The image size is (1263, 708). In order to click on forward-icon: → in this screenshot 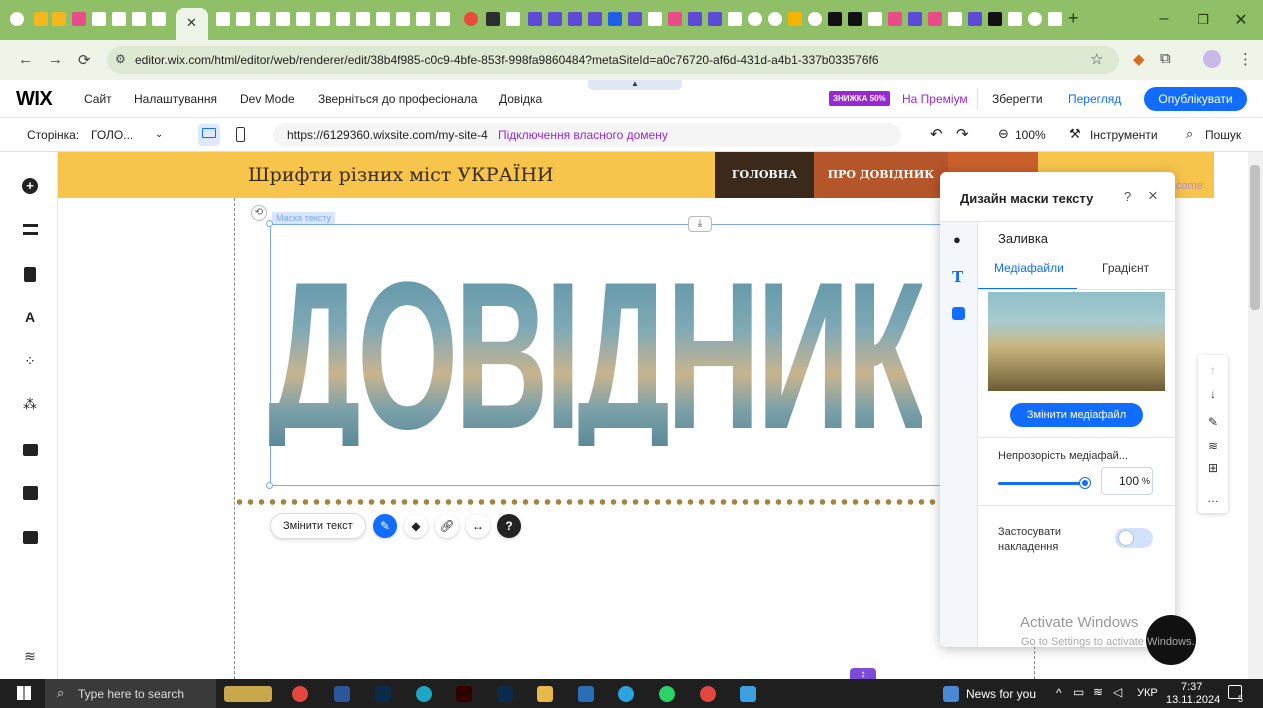, I will do `click(55, 59)`.